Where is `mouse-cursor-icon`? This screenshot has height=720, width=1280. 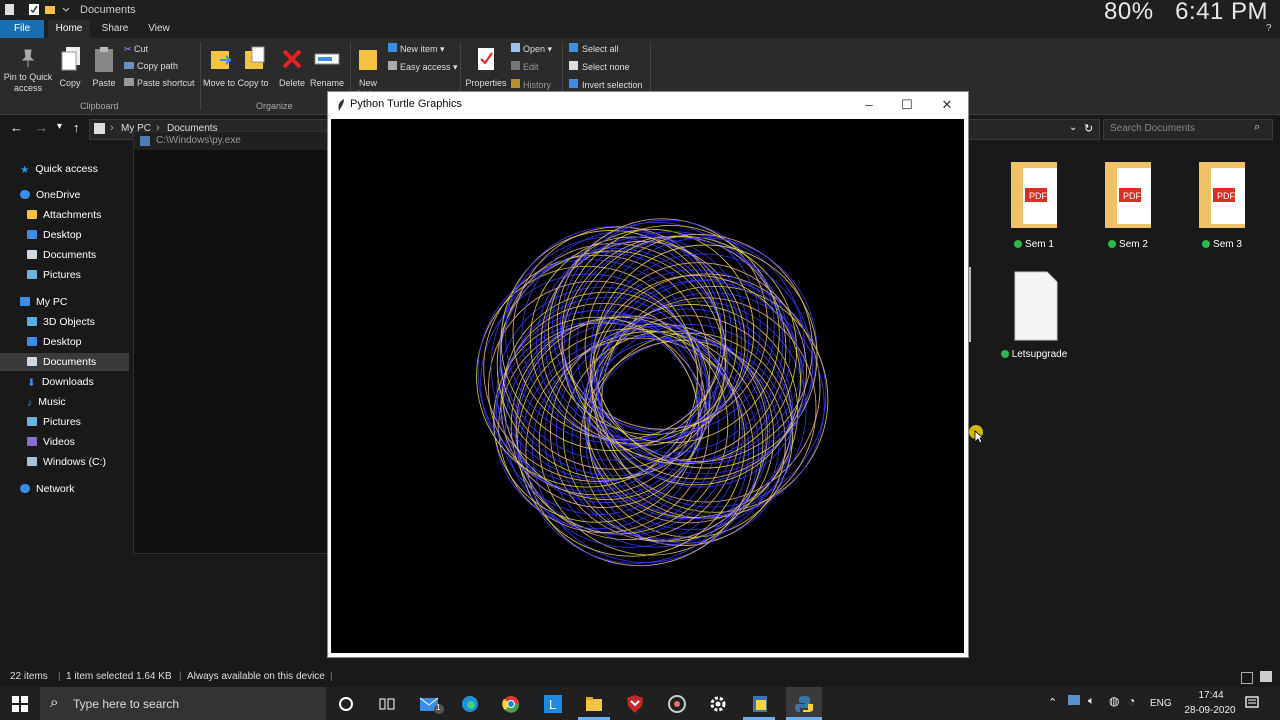
mouse-cursor-icon is located at coordinates (979, 437).